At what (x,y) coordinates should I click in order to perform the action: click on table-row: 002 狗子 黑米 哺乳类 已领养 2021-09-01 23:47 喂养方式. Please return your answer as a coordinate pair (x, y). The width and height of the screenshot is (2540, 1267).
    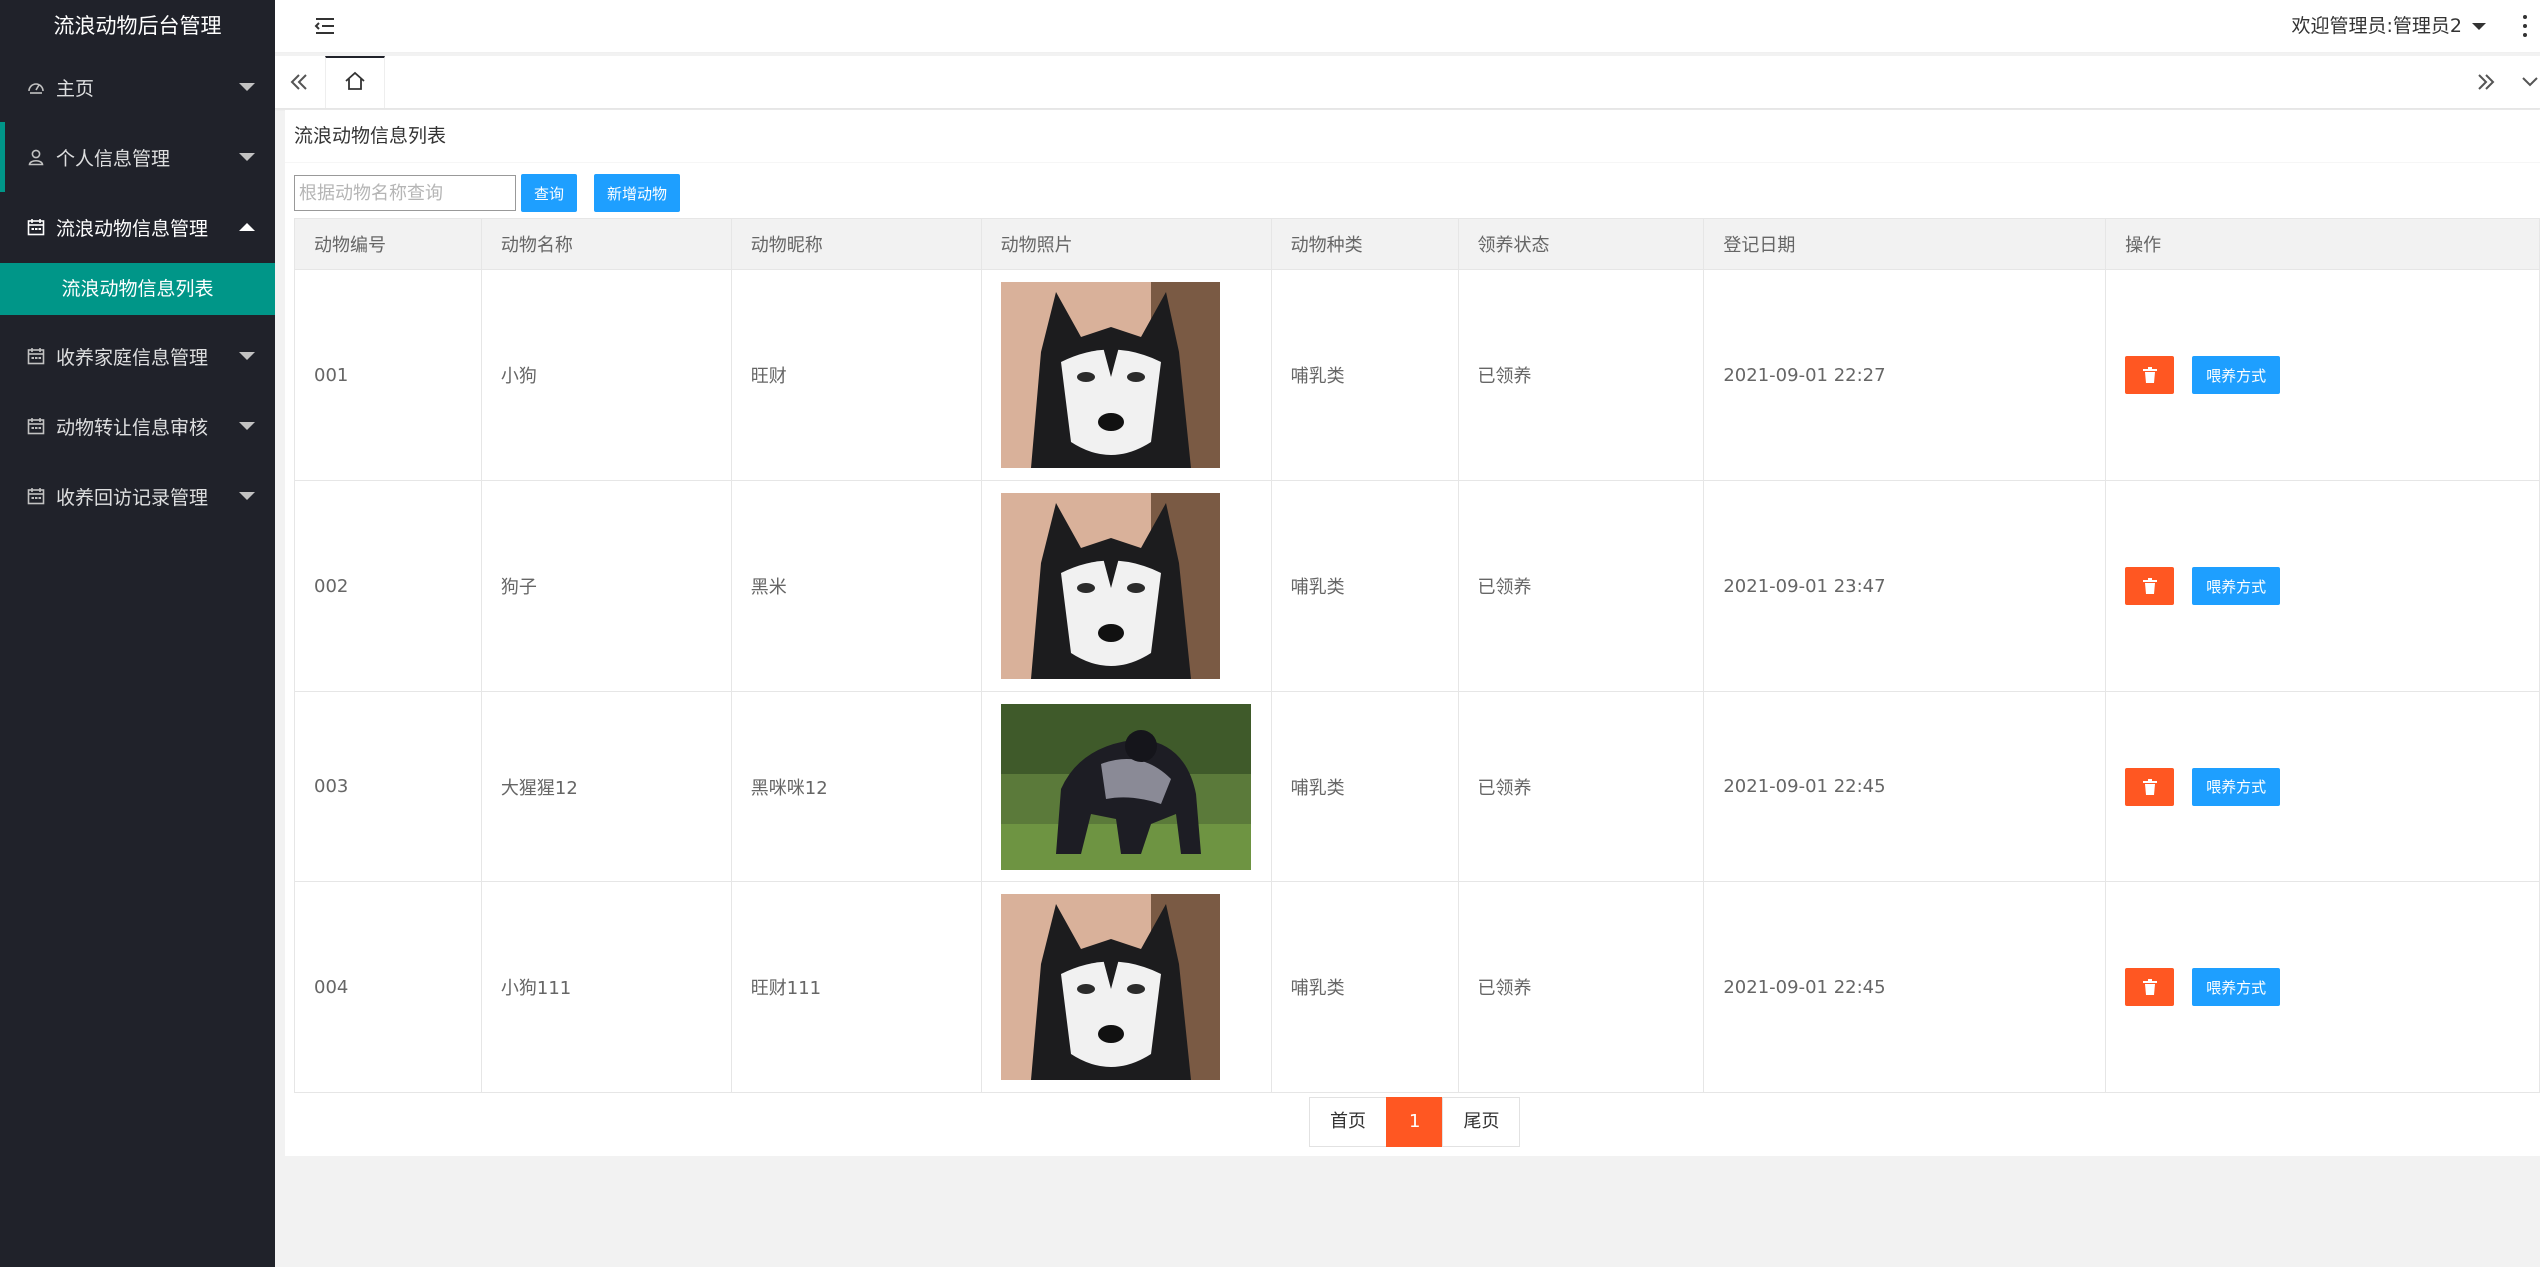
    Looking at the image, I should click on (1417, 586).